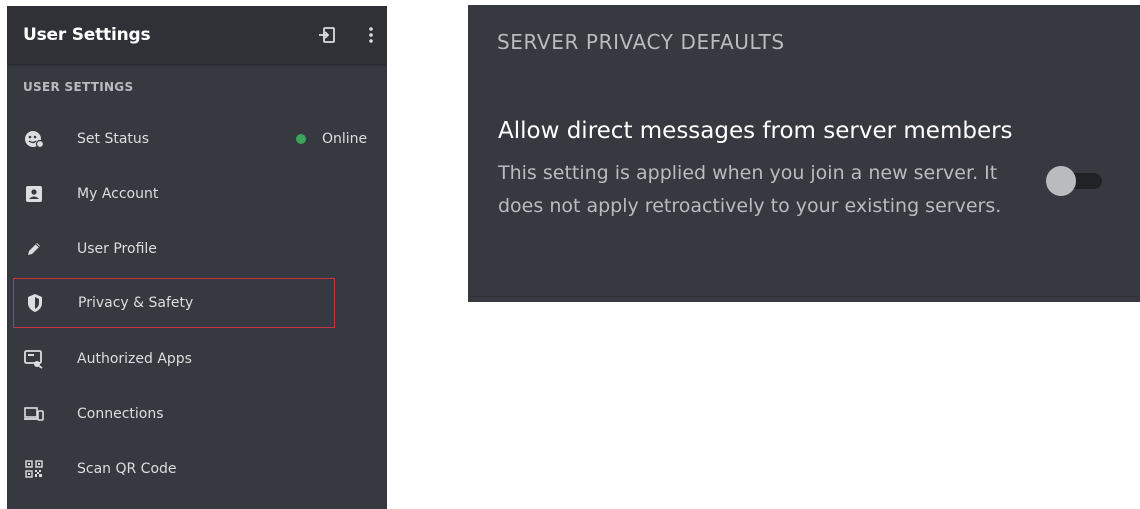 This screenshot has width=1140, height=509. I want to click on allow-dm-toggle, so click(1074, 181).